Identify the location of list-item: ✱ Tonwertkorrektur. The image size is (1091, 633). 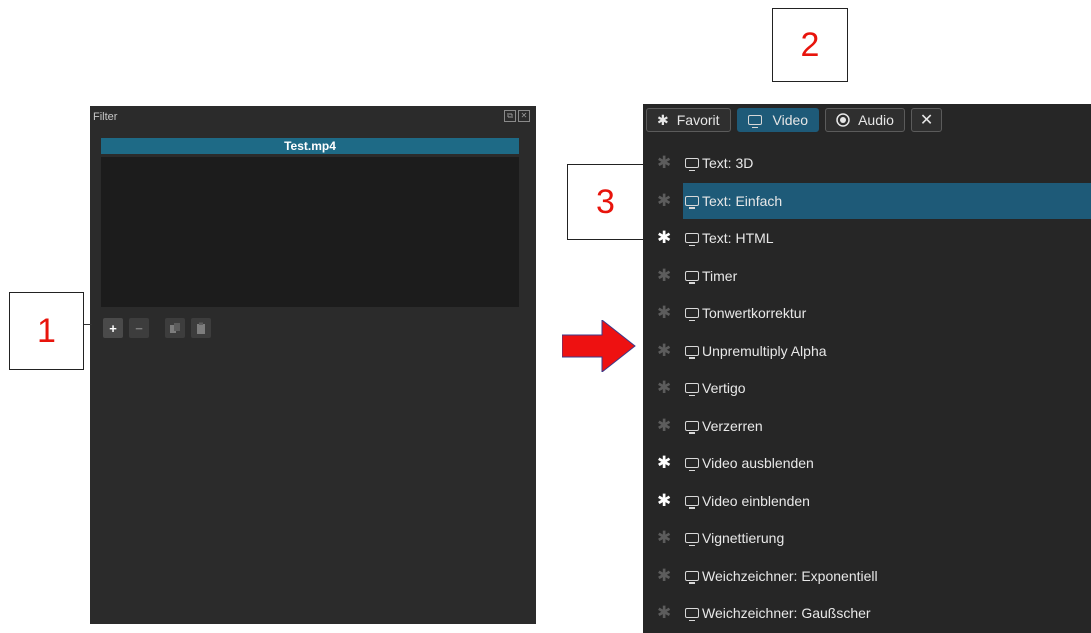
(867, 314).